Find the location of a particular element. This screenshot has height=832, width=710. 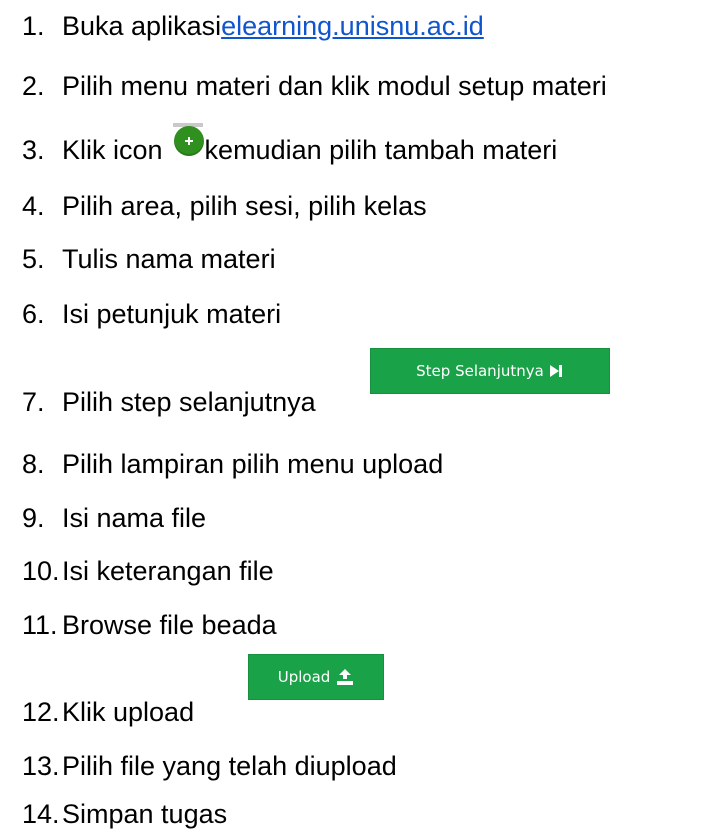

step-number: 3. is located at coordinates (33, 150).